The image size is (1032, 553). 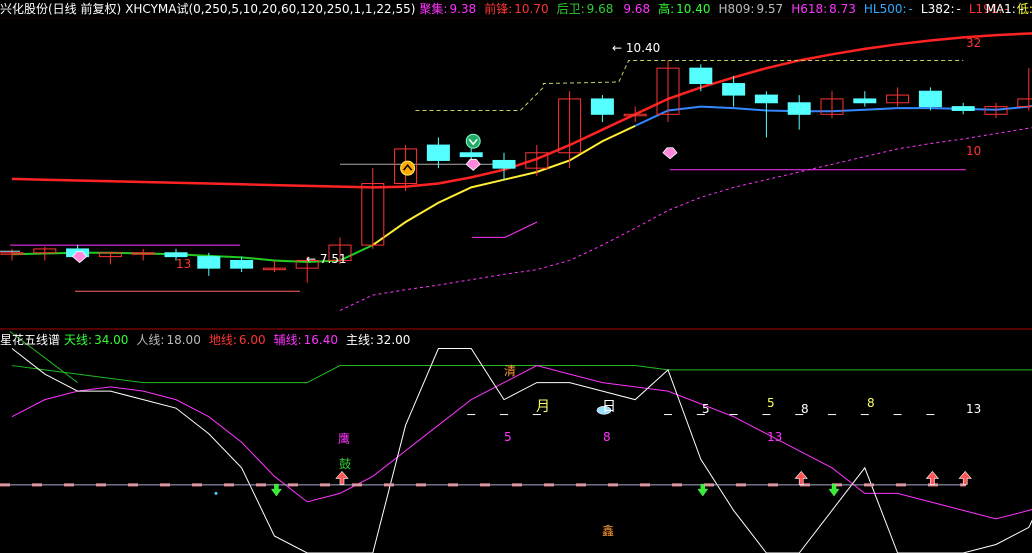 What do you see at coordinates (184, 264) in the screenshot?
I see `count-left-label: 13` at bounding box center [184, 264].